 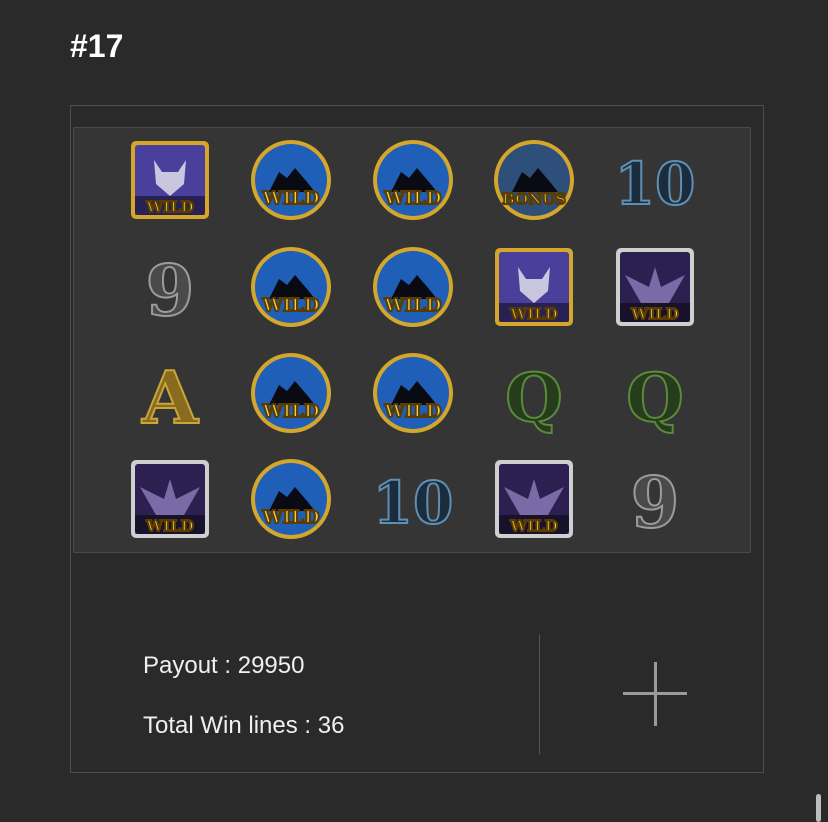 I want to click on expand-plus-icon, so click(x=655, y=694).